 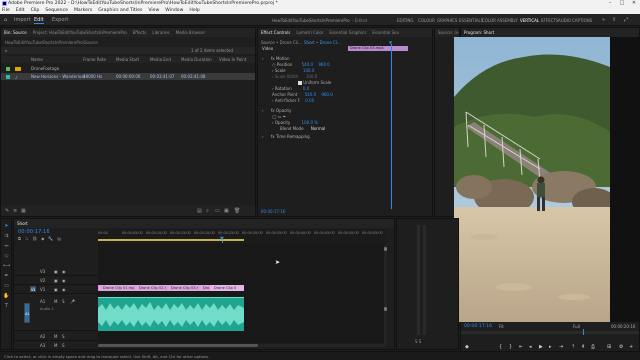 What do you see at coordinates (26, 238) in the screenshot?
I see `snap-icon: ⊃` at bounding box center [26, 238].